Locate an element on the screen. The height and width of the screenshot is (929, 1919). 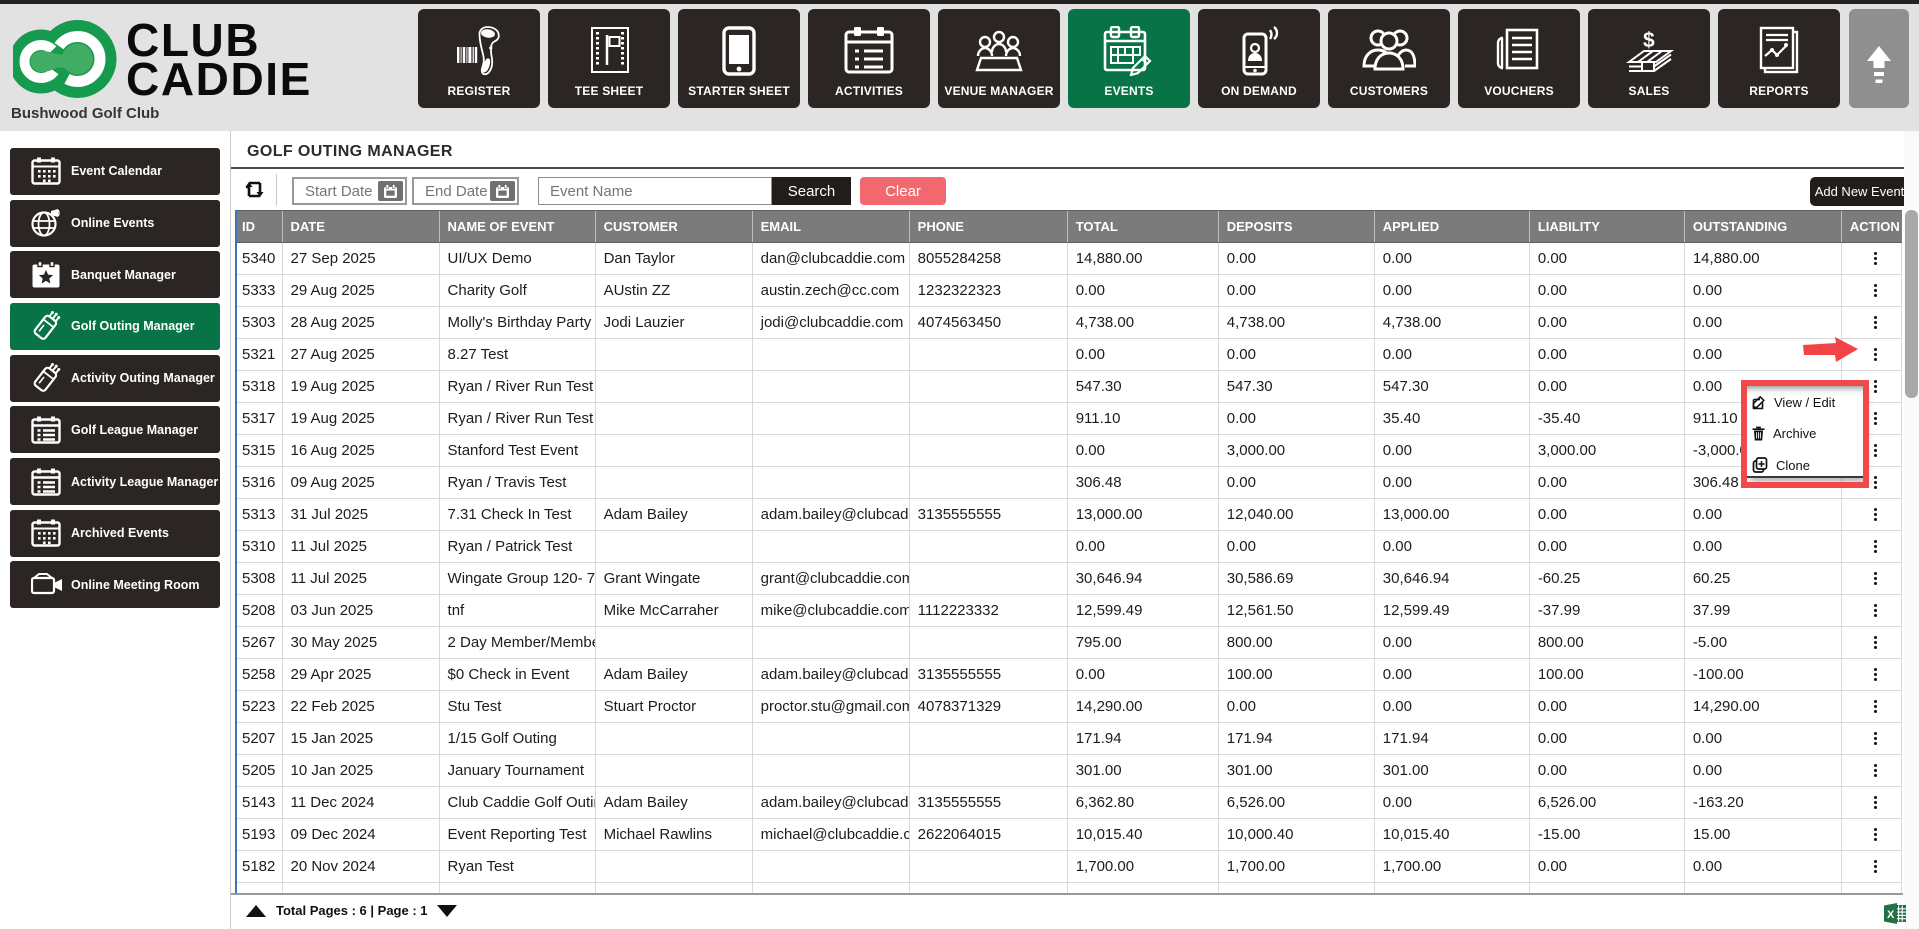
svg-text: X is located at coordinates (1891, 915).